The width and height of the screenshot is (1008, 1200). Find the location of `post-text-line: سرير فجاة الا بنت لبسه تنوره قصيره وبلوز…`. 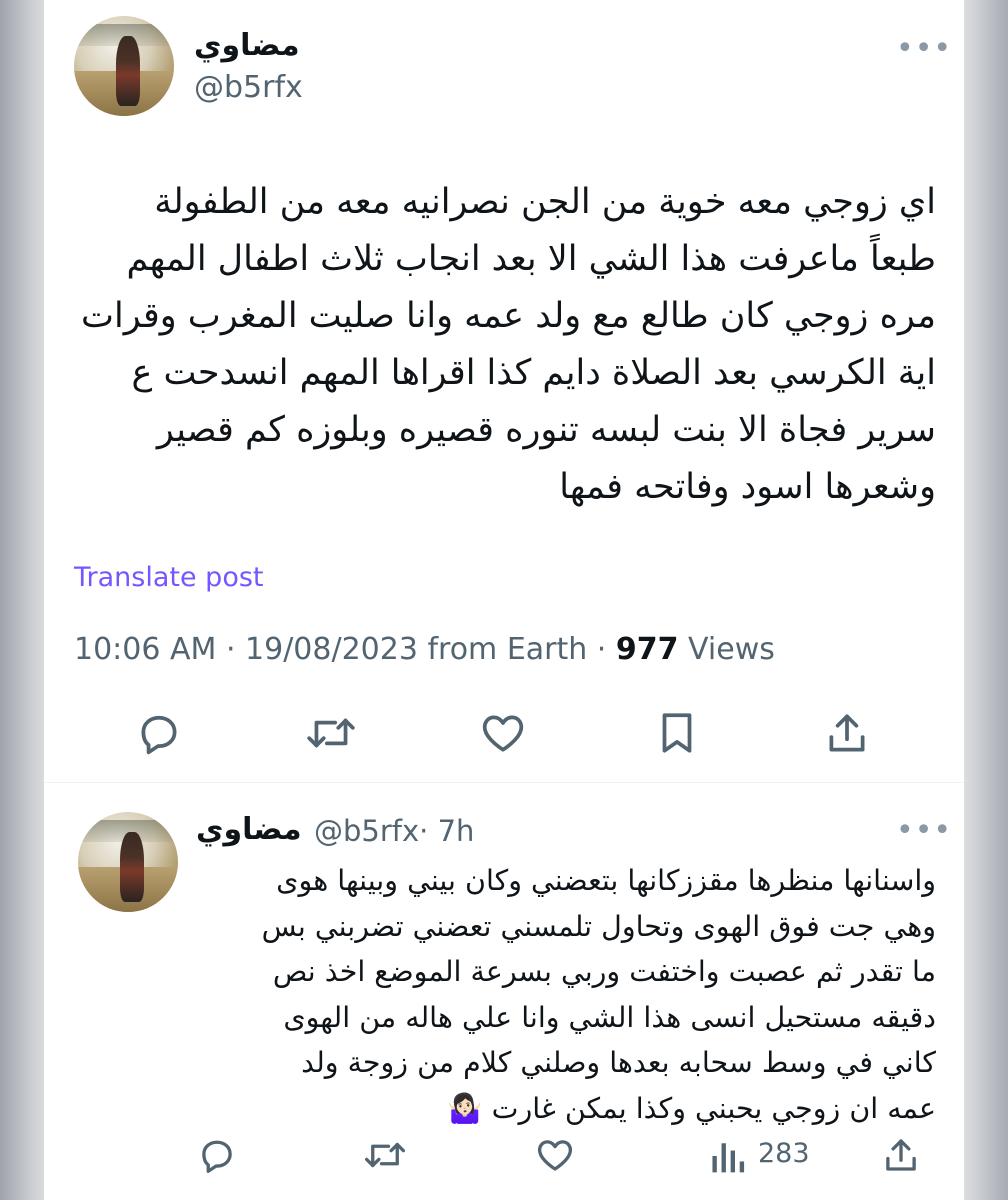

post-text-line: سرير فجاة الا بنت لبسه تنوره قصيره وبلوز… is located at coordinates (546, 430).